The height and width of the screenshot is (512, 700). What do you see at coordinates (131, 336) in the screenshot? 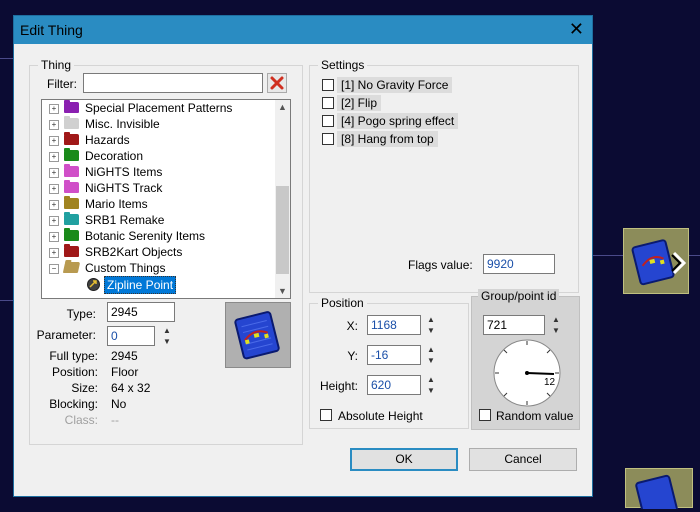
I see `parameter-input: 0` at bounding box center [131, 336].